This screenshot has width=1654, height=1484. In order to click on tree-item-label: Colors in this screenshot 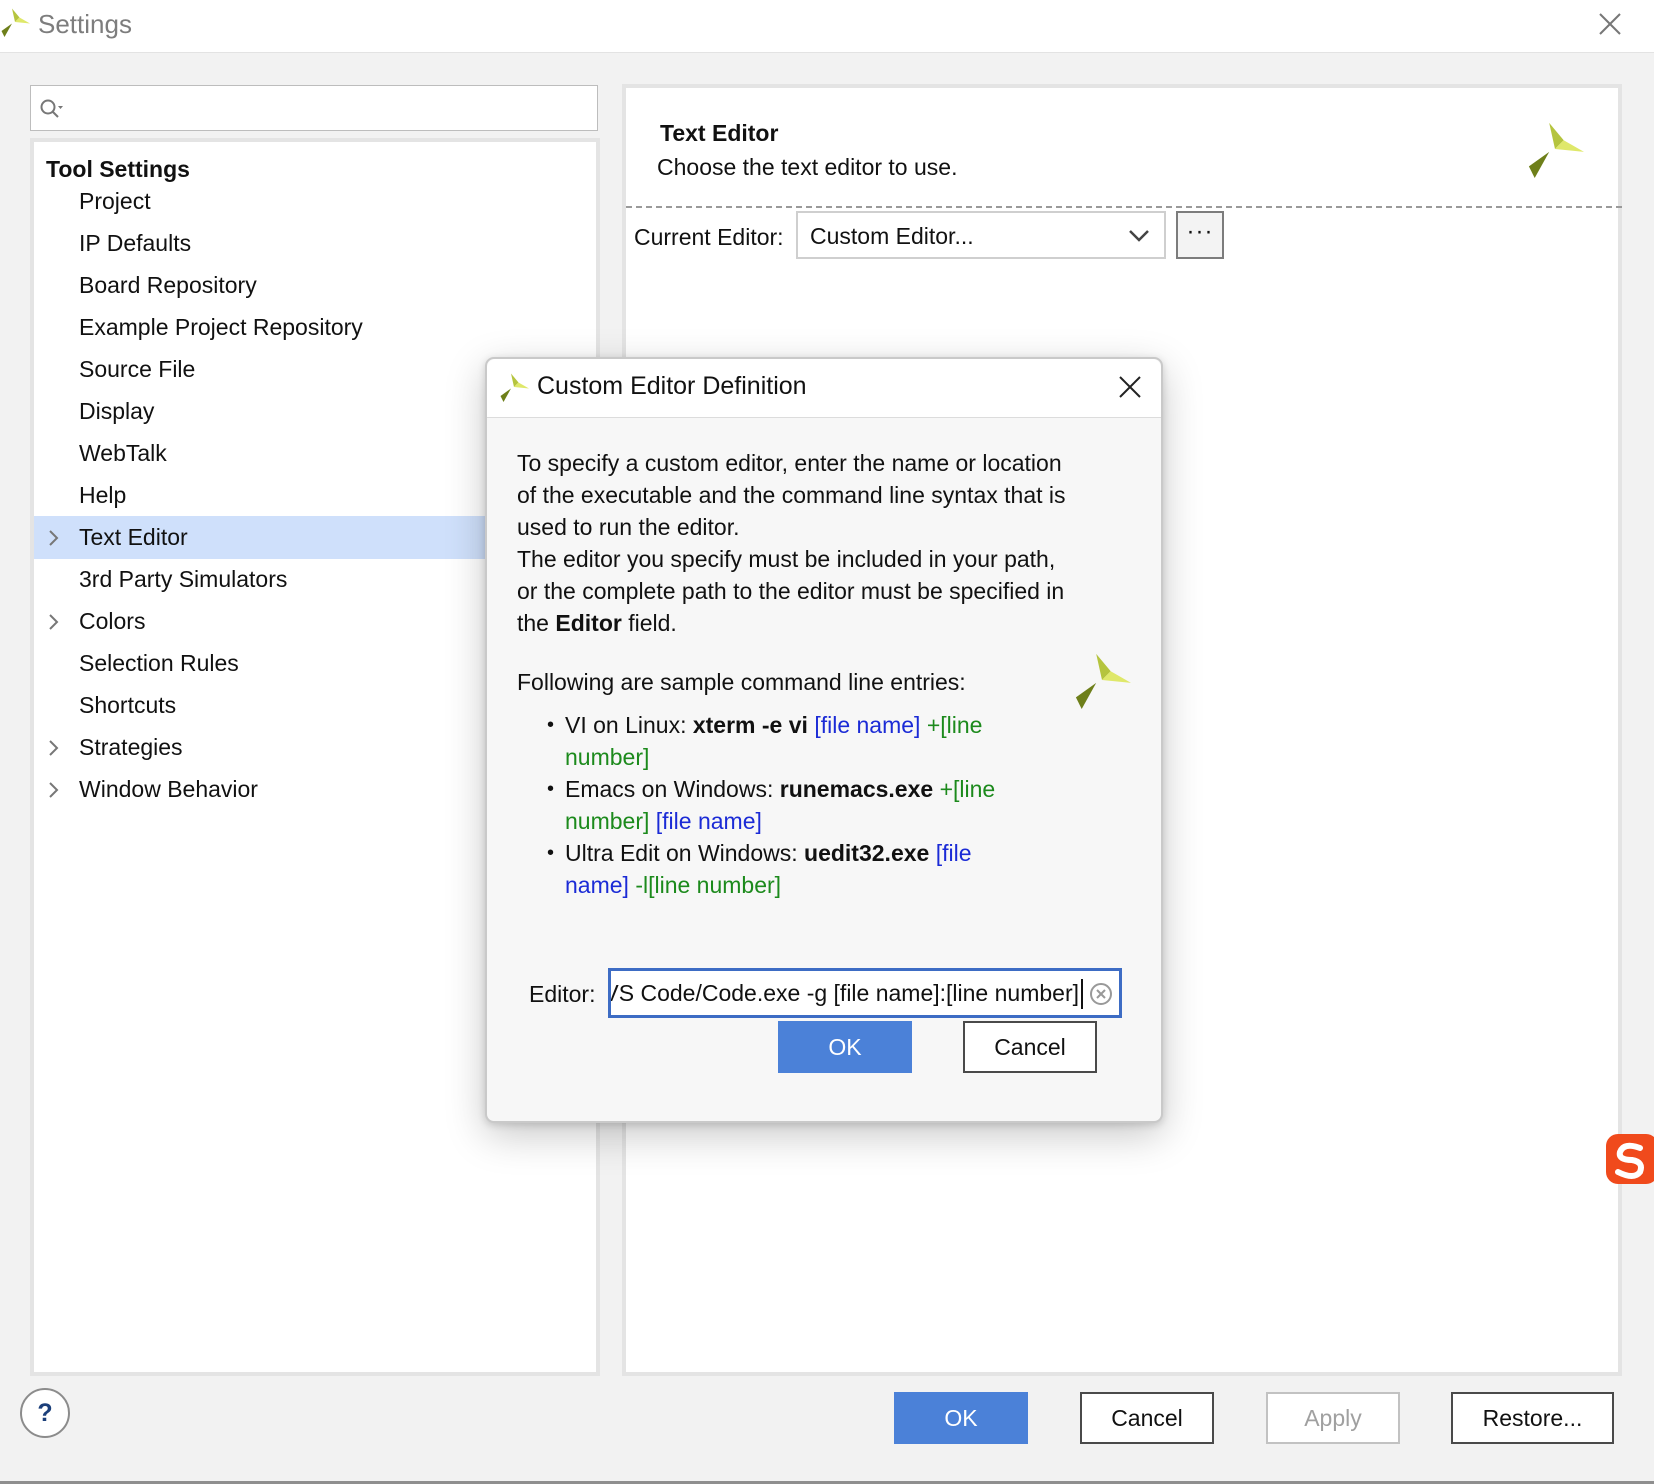, I will do `click(112, 621)`.